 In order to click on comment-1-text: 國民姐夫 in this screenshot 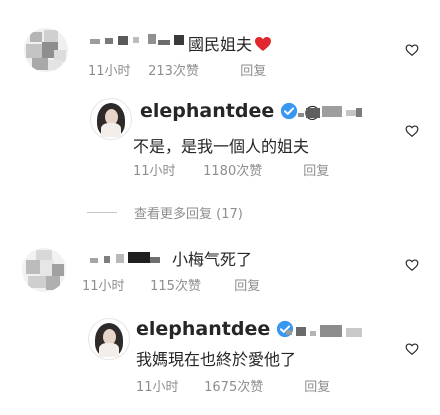, I will do `click(230, 43)`.